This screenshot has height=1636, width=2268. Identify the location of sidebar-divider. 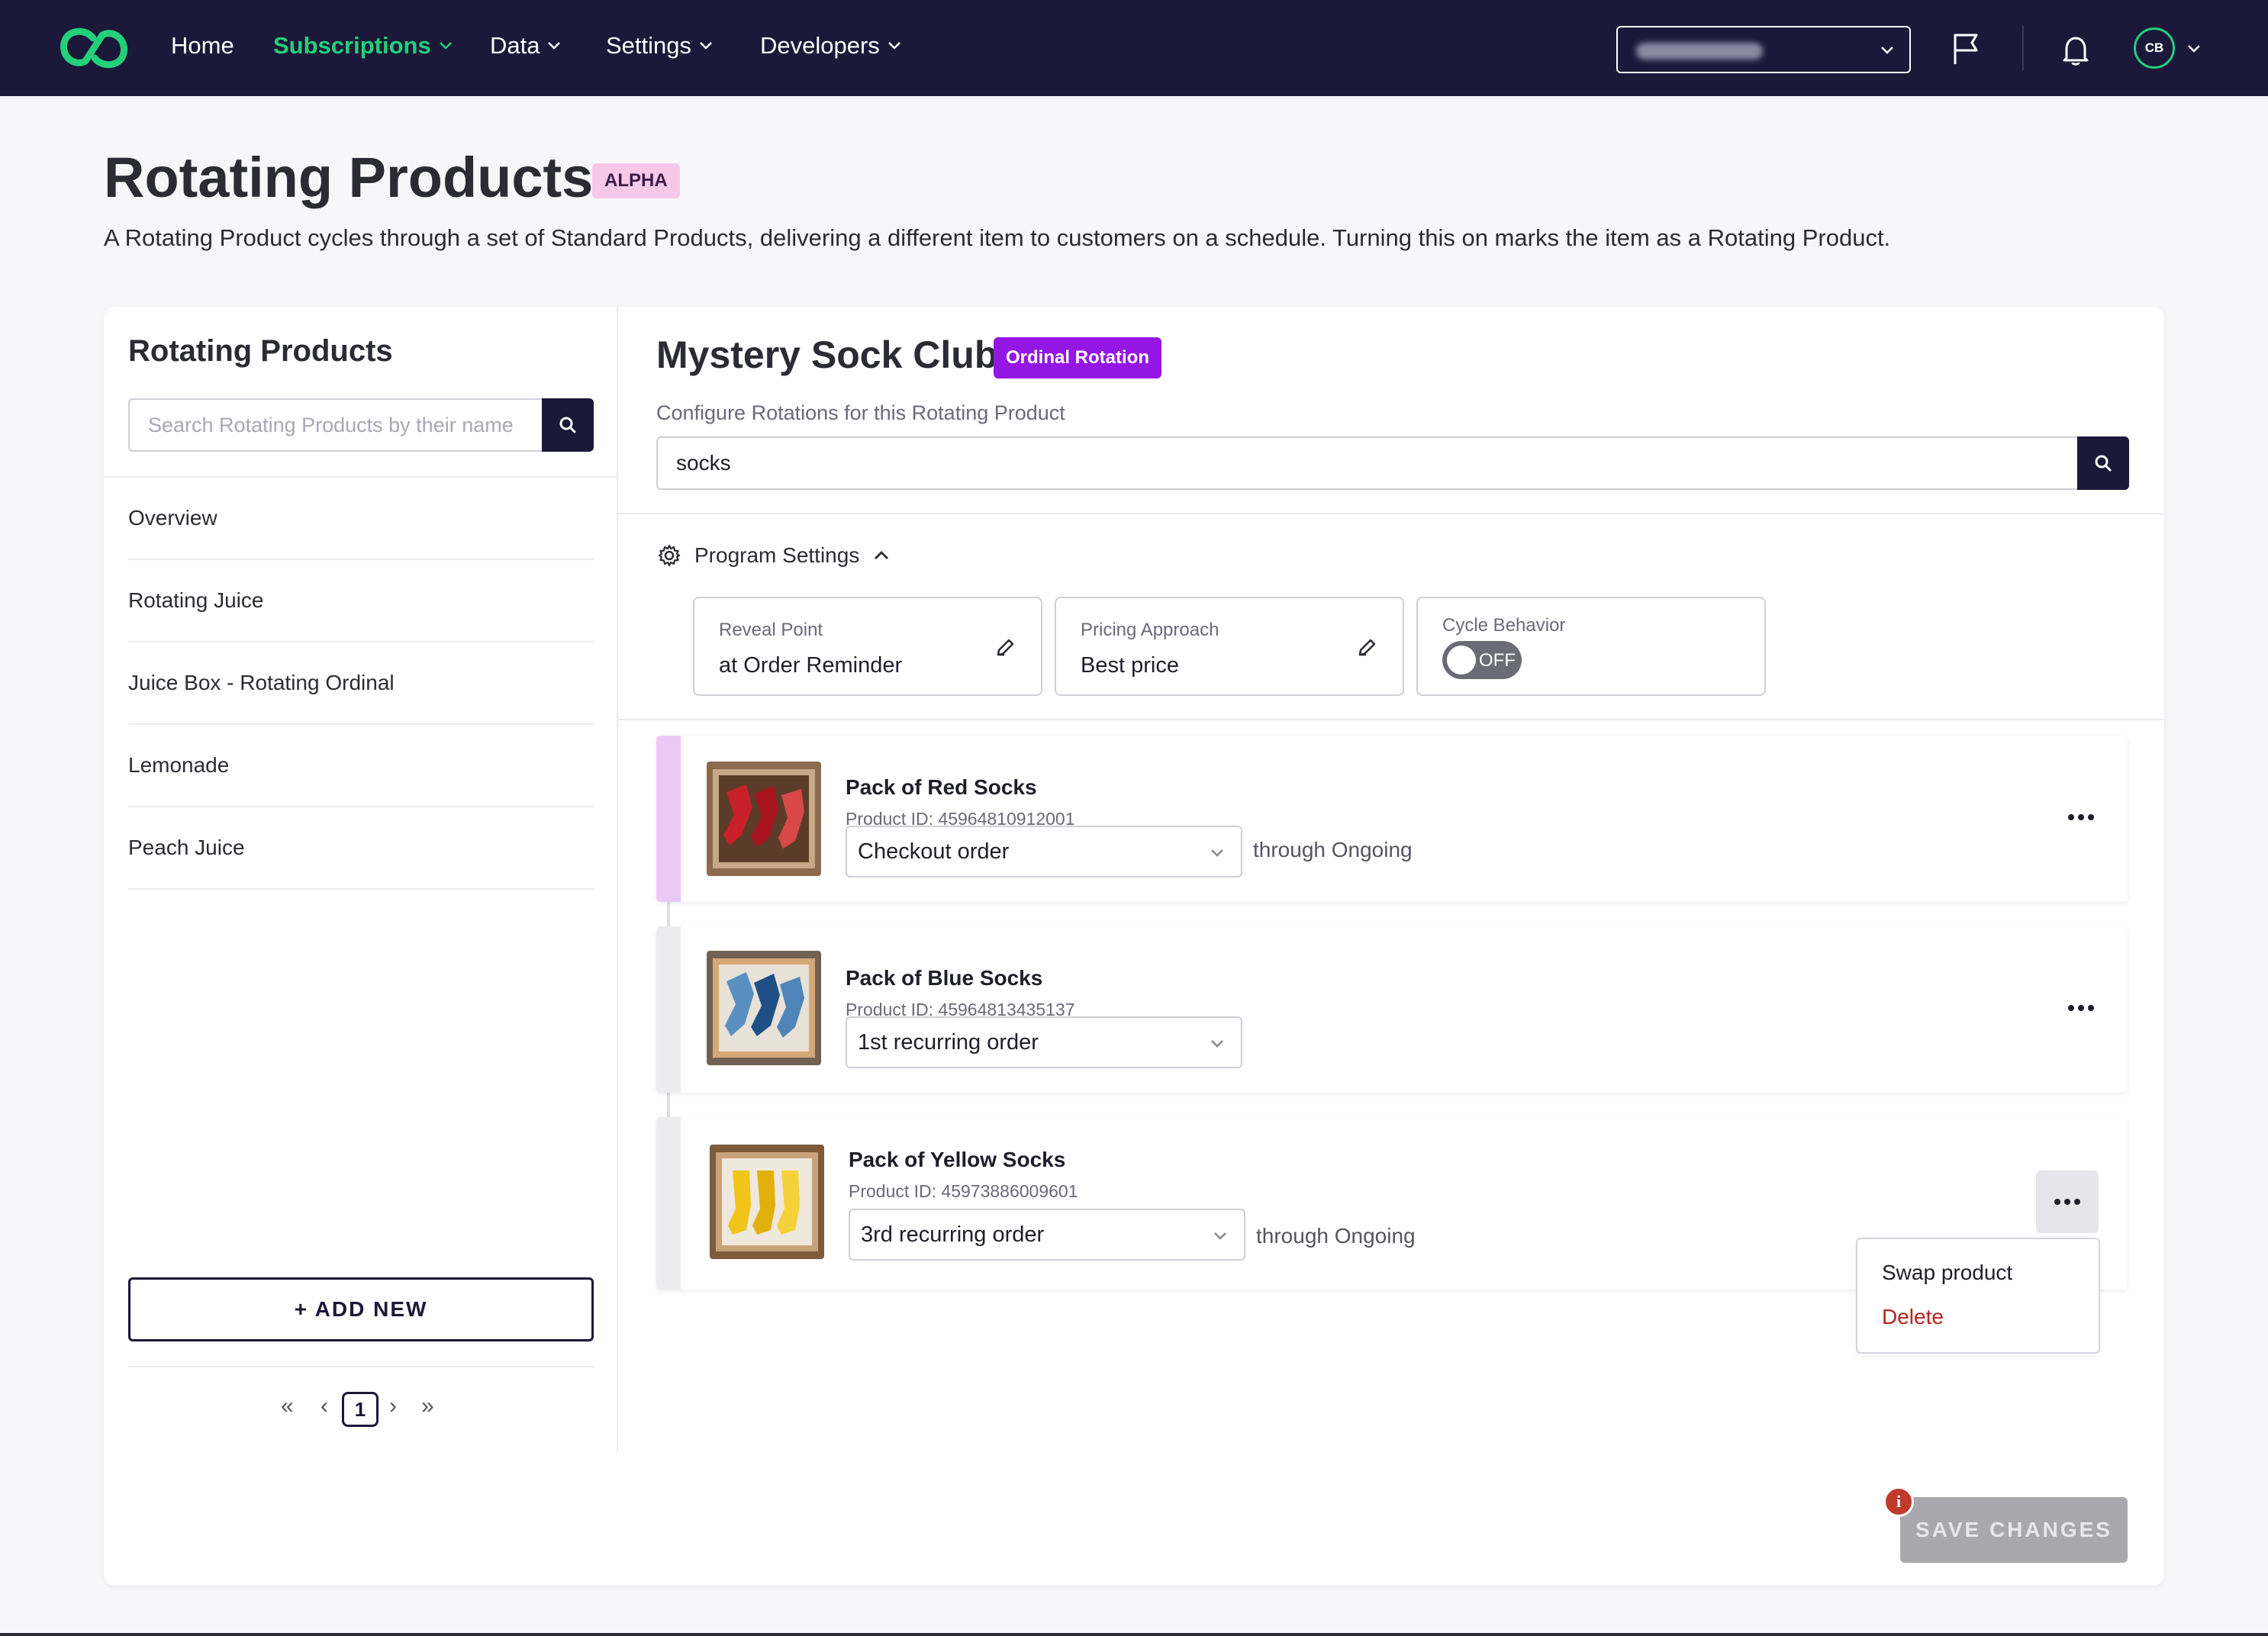
(617, 879).